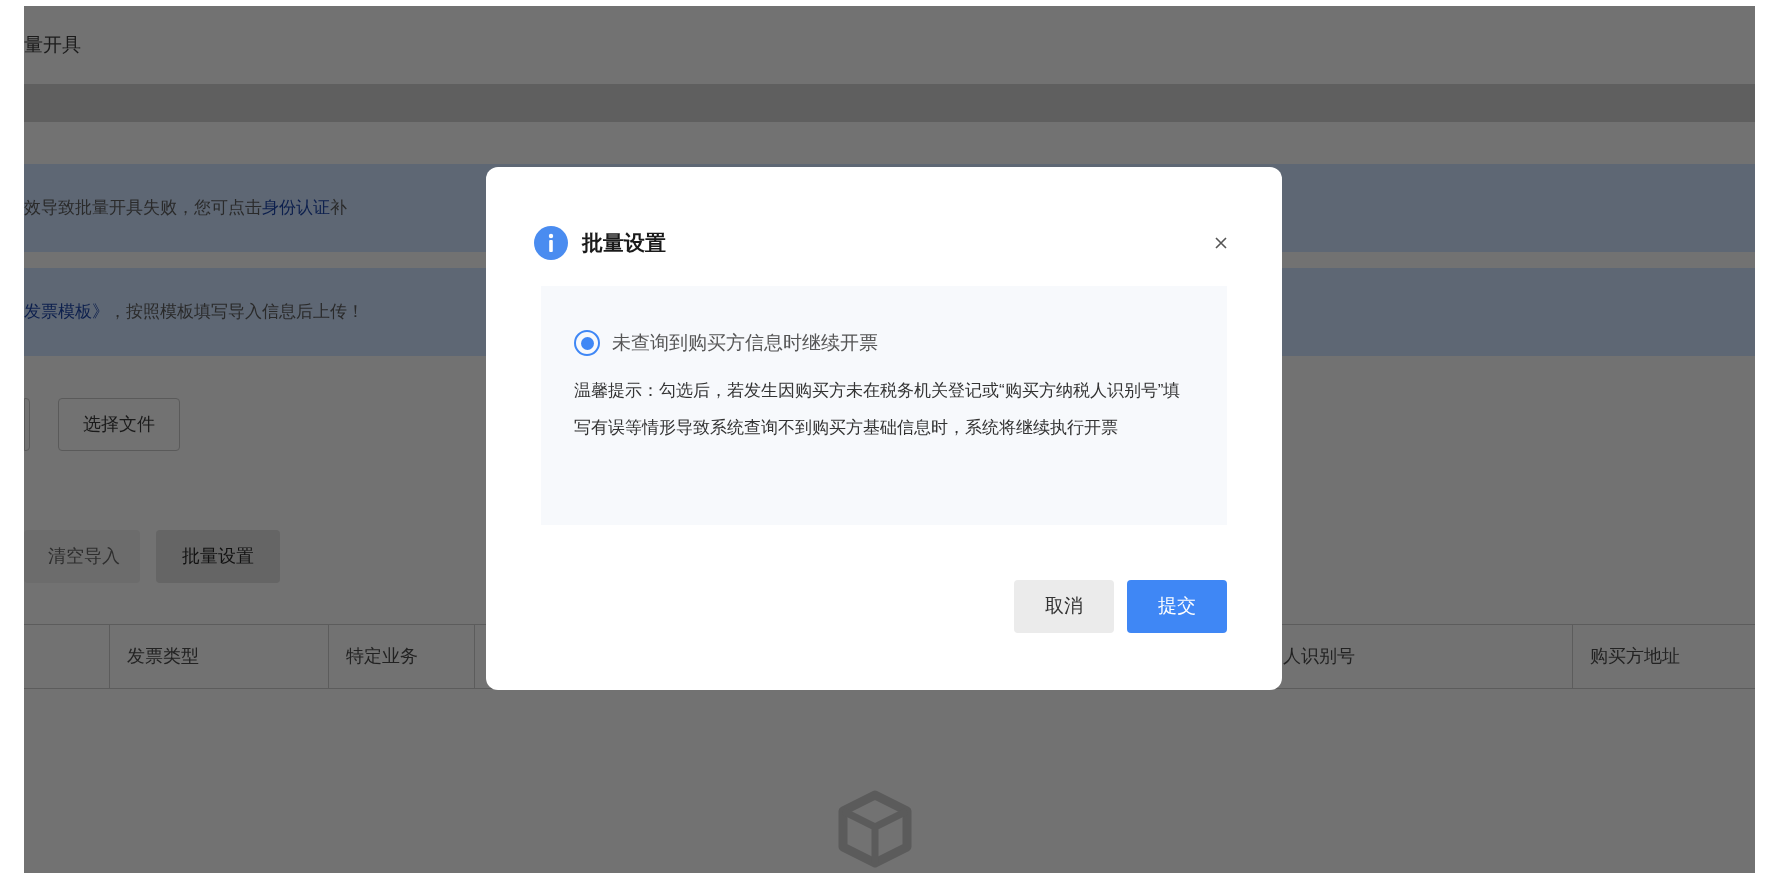 The image size is (1781, 891). I want to click on radio-button, so click(587, 343).